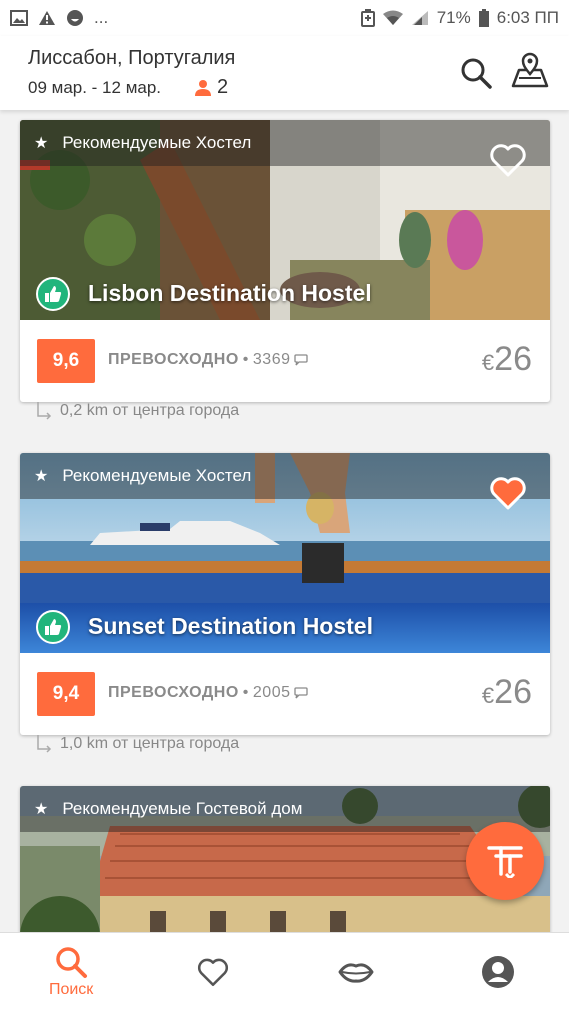 Image resolution: width=569 pixels, height=1011 pixels. I want to click on distance-info: 0,2 km от центра города, so click(137, 411).